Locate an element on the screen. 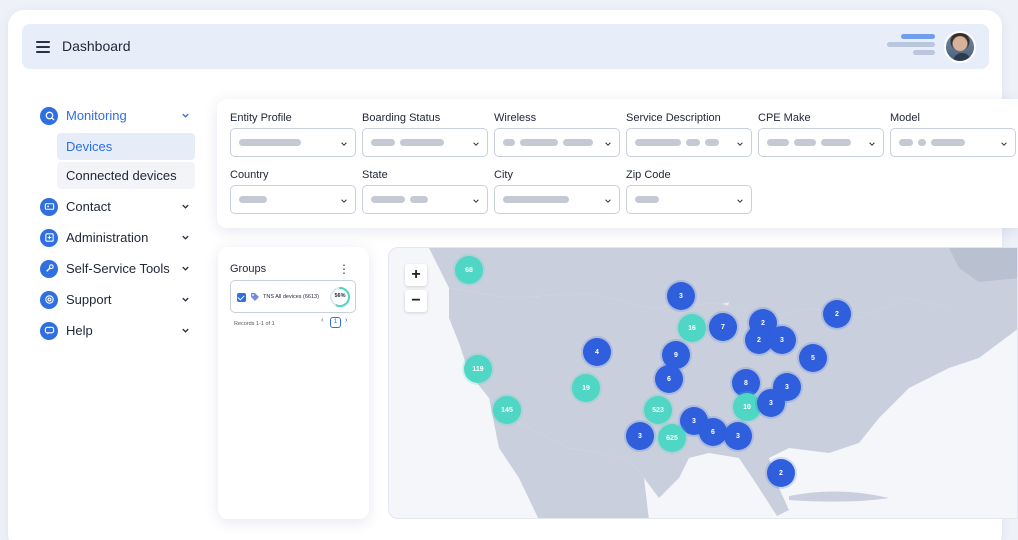 This screenshot has width=1018, height=540. group-checkbox is located at coordinates (241, 297).